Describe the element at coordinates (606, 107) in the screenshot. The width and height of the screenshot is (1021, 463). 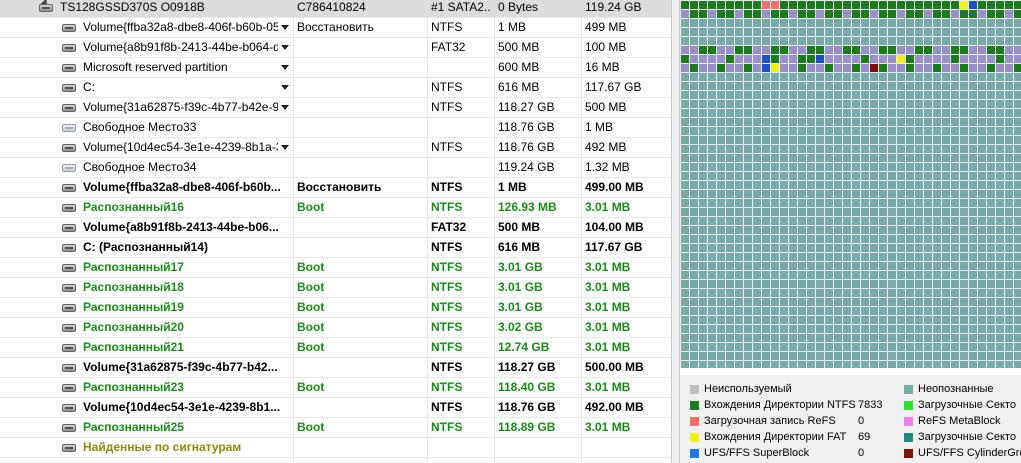
I see `row-col5: 500 MB` at that location.